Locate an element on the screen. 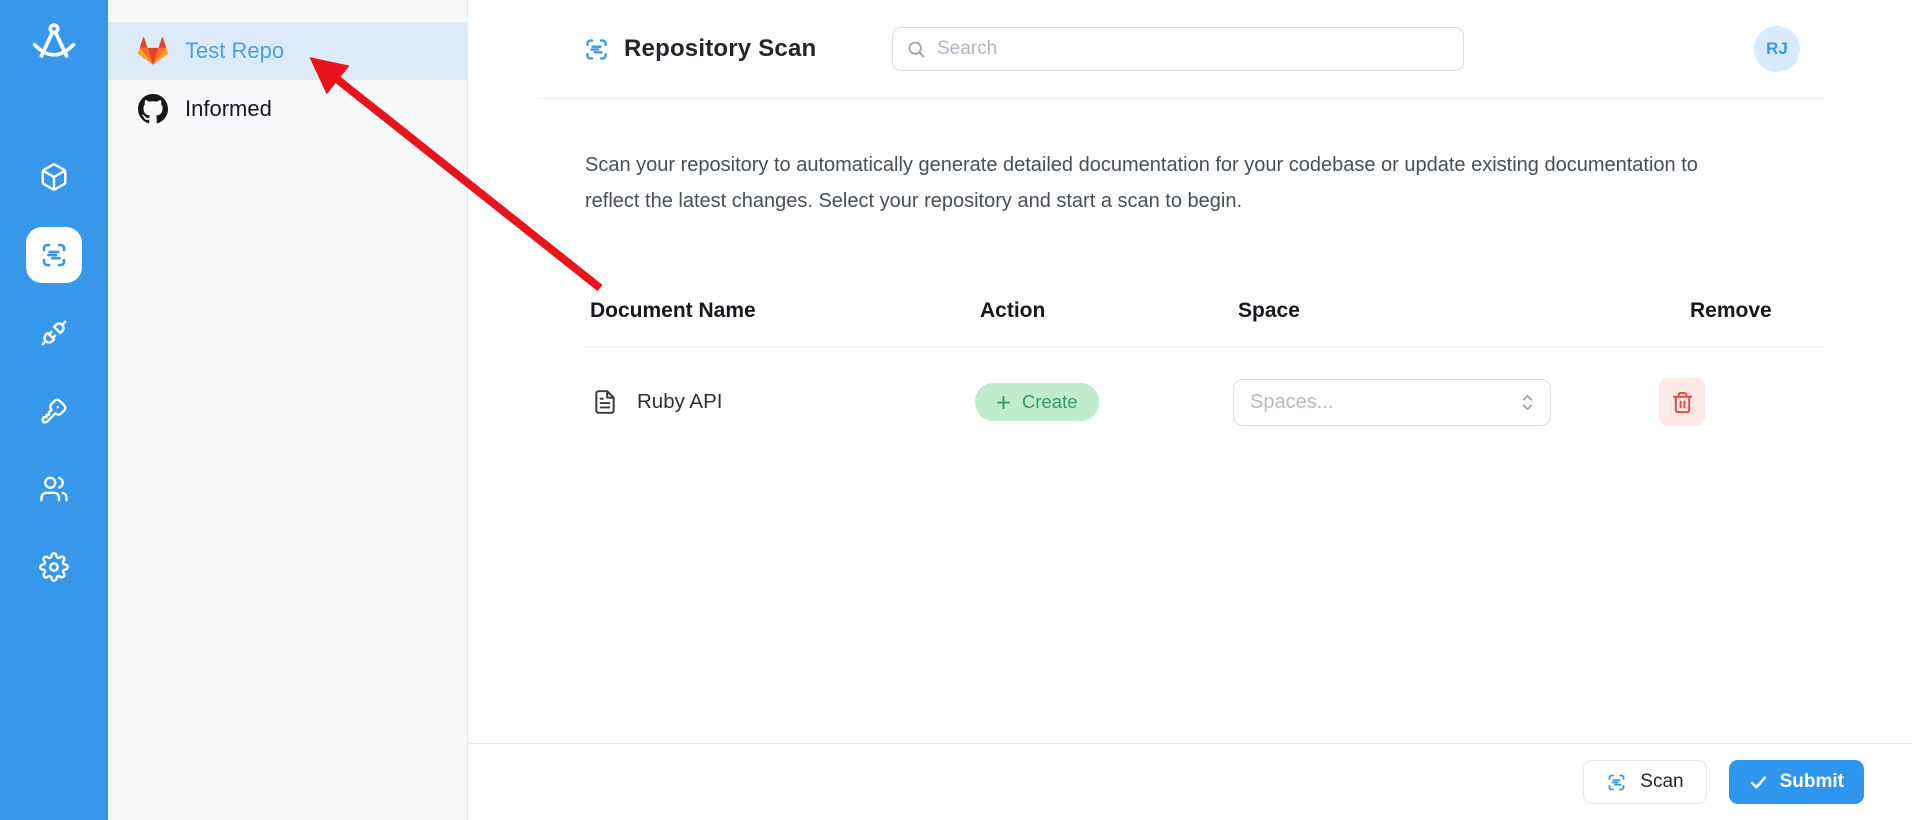 The height and width of the screenshot is (820, 1912). column-header-space: Space is located at coordinates (1269, 310).